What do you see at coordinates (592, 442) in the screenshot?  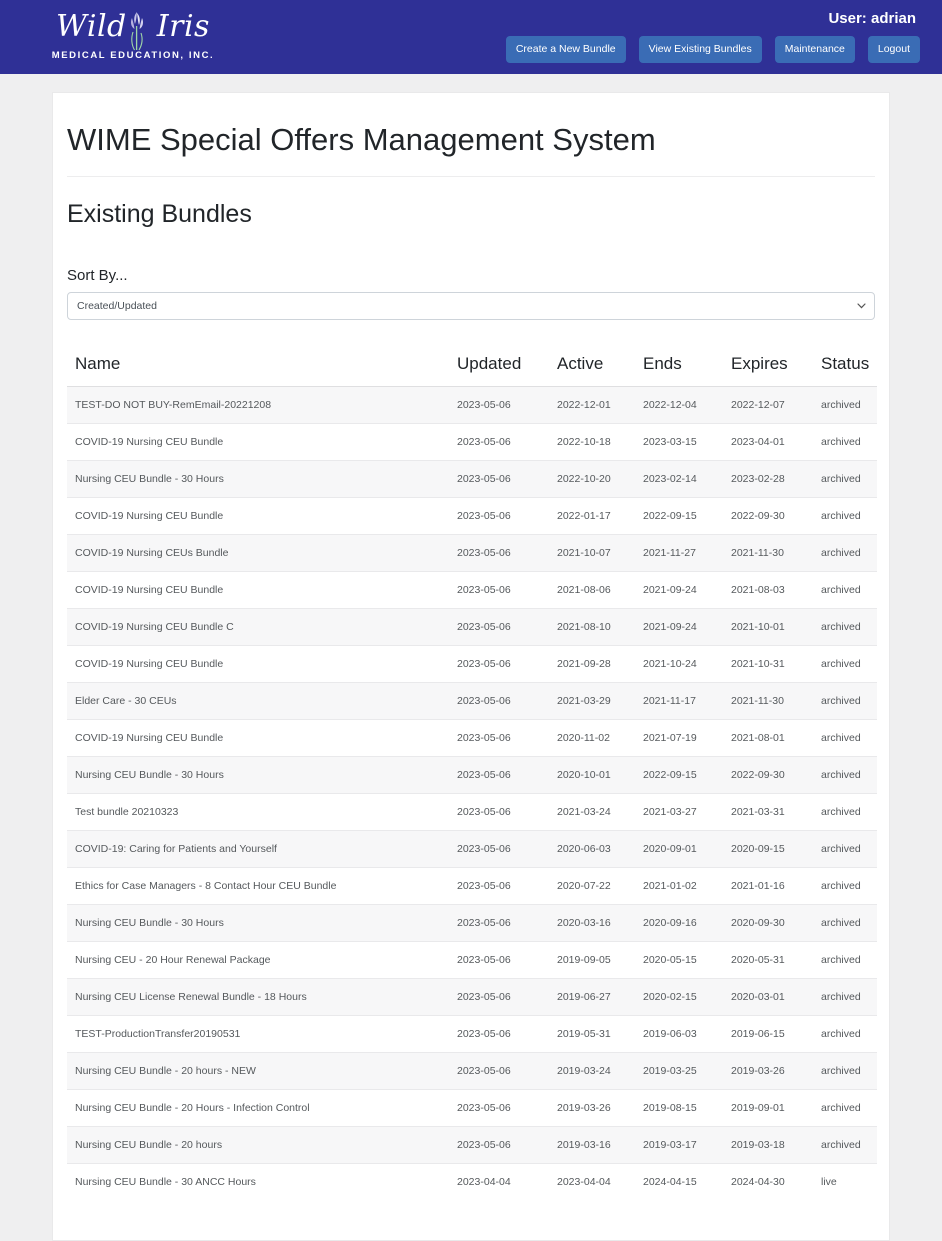 I see `bundle-active: 2022-10-18` at bounding box center [592, 442].